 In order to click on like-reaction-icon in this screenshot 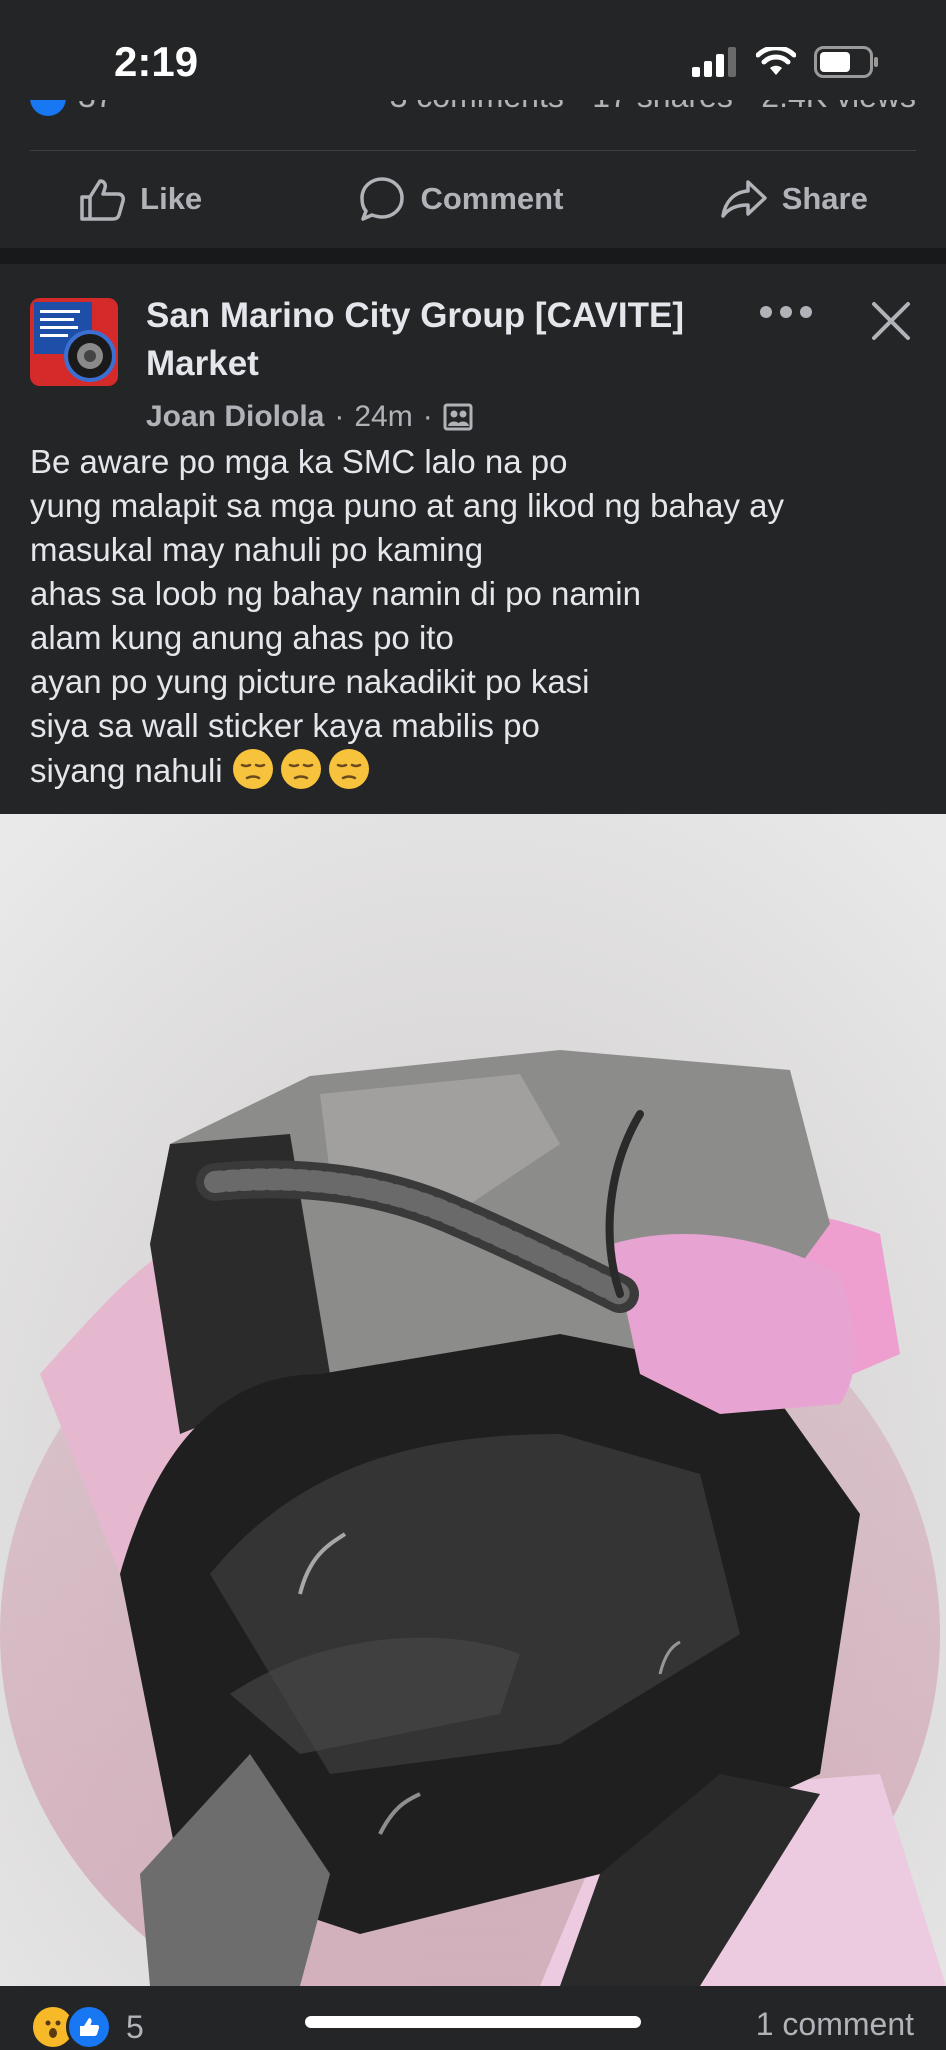, I will do `click(89, 2027)`.